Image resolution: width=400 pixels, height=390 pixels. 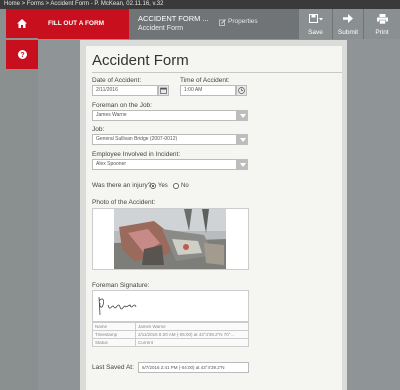 What do you see at coordinates (164, 164) in the screenshot?
I see `employee-select: Alex Spooner` at bounding box center [164, 164].